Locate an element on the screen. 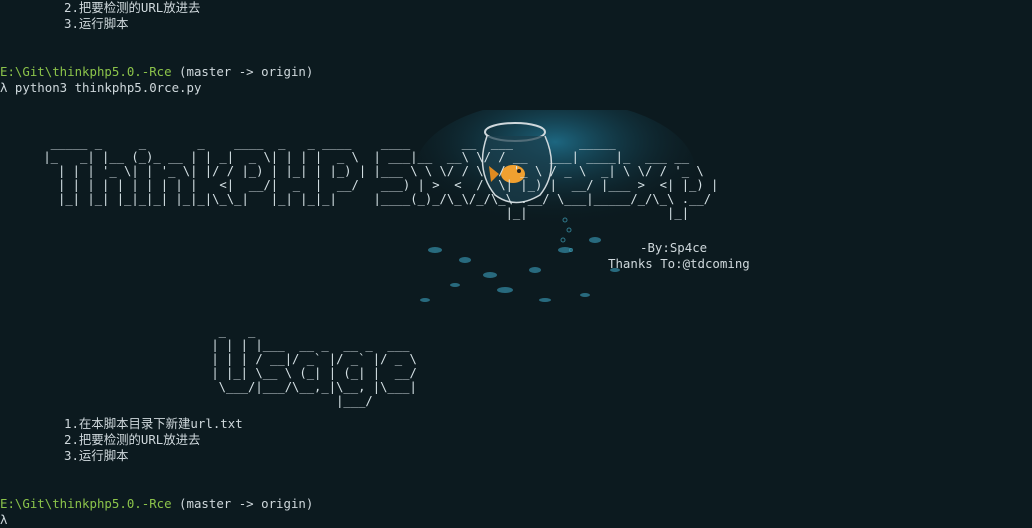 This screenshot has width=1032, height=528. usage-step-3: 3.运行脚本 is located at coordinates (96, 455).